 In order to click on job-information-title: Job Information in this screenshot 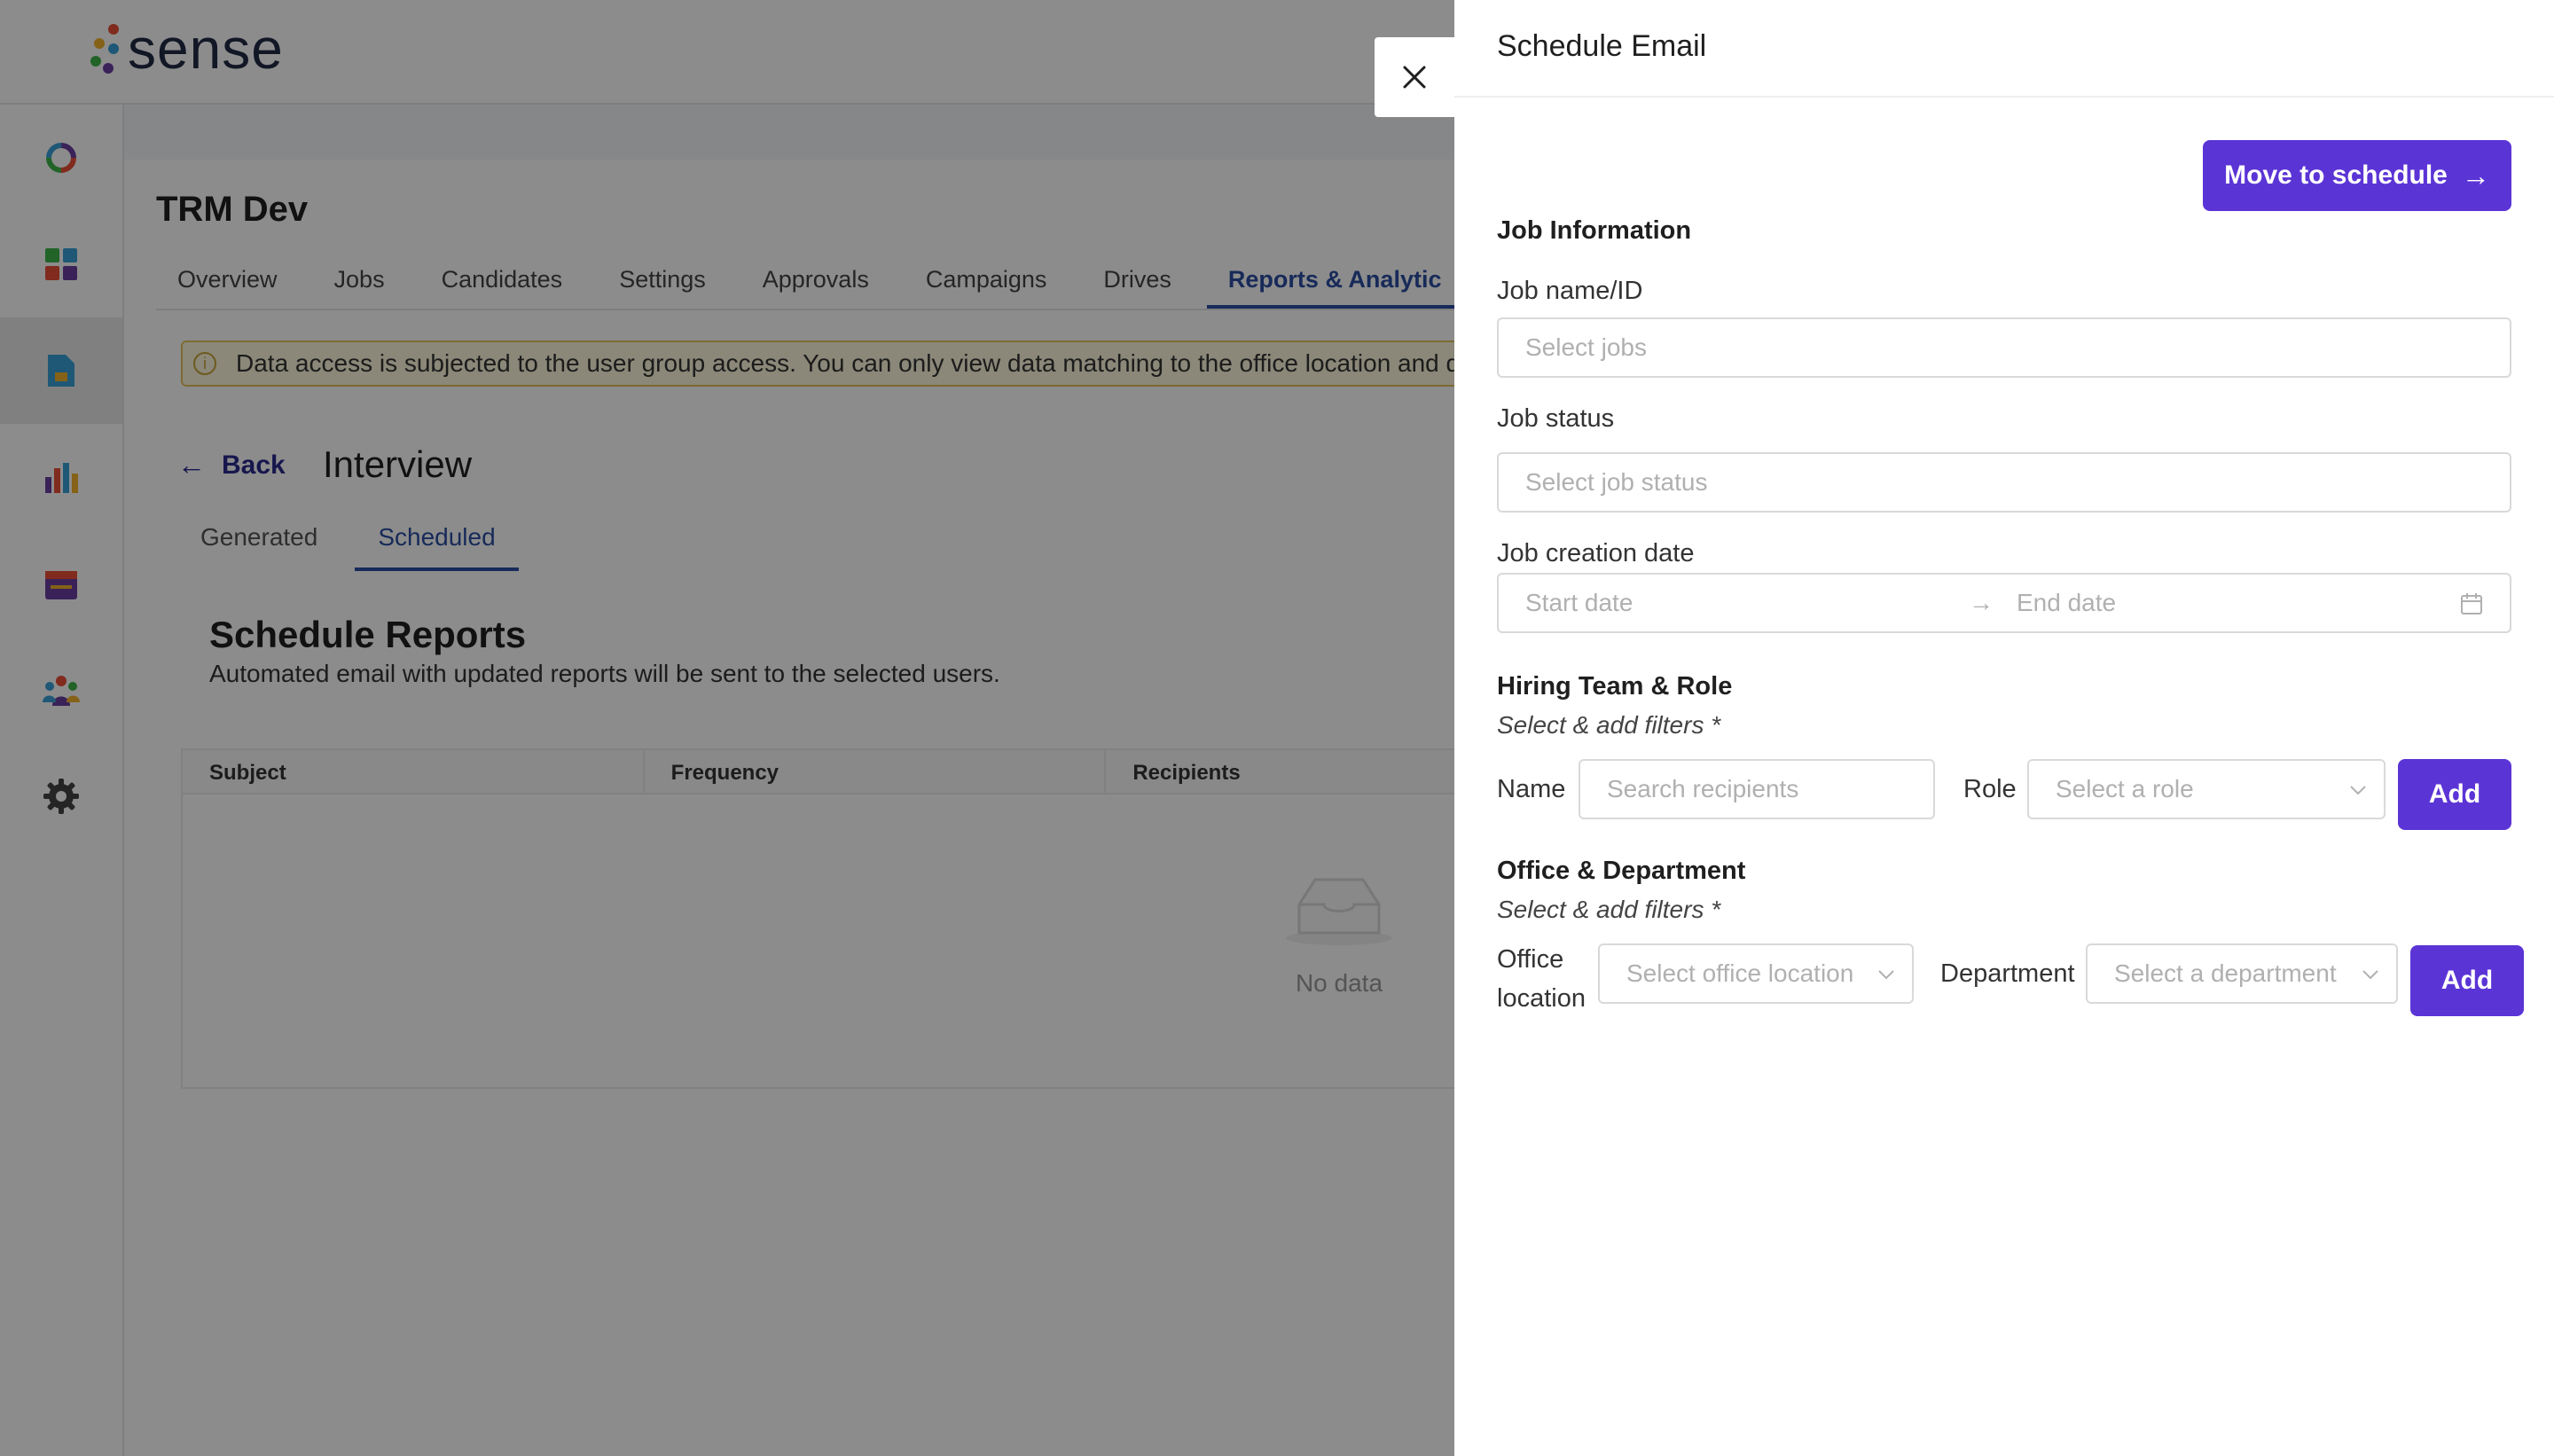, I will do `click(1594, 230)`.